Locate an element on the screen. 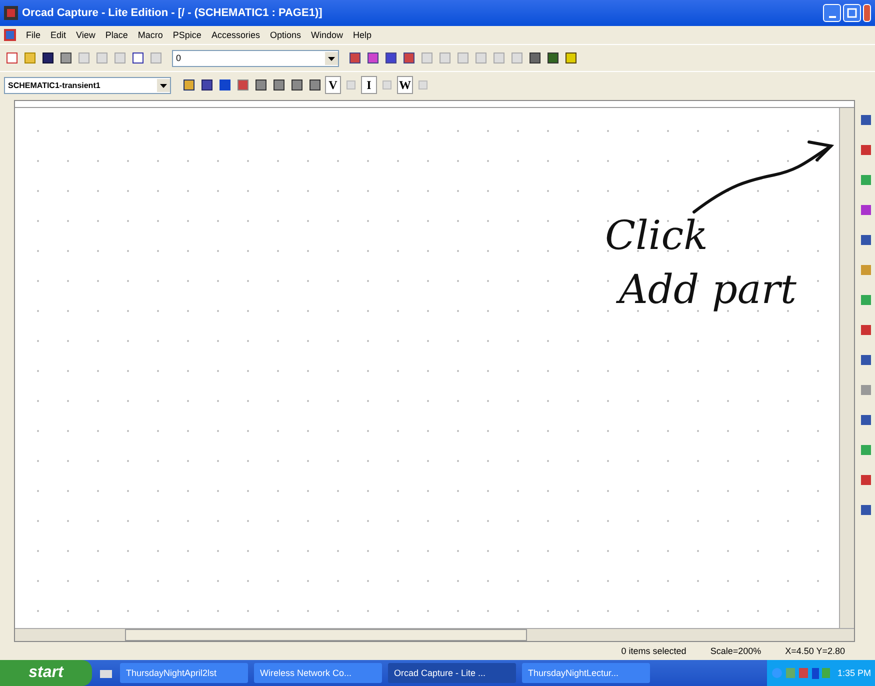 Image resolution: width=875 pixels, height=686 pixels. maximize-icon is located at coordinates (852, 13).